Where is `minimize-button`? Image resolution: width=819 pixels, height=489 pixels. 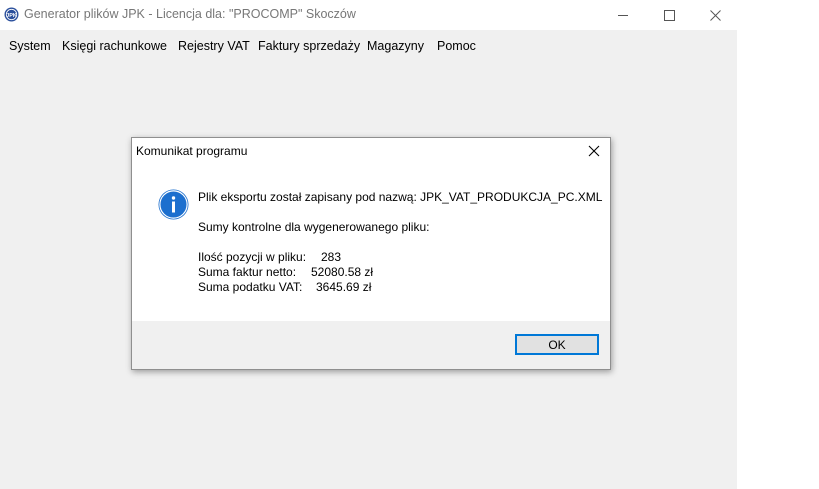
minimize-button is located at coordinates (623, 15).